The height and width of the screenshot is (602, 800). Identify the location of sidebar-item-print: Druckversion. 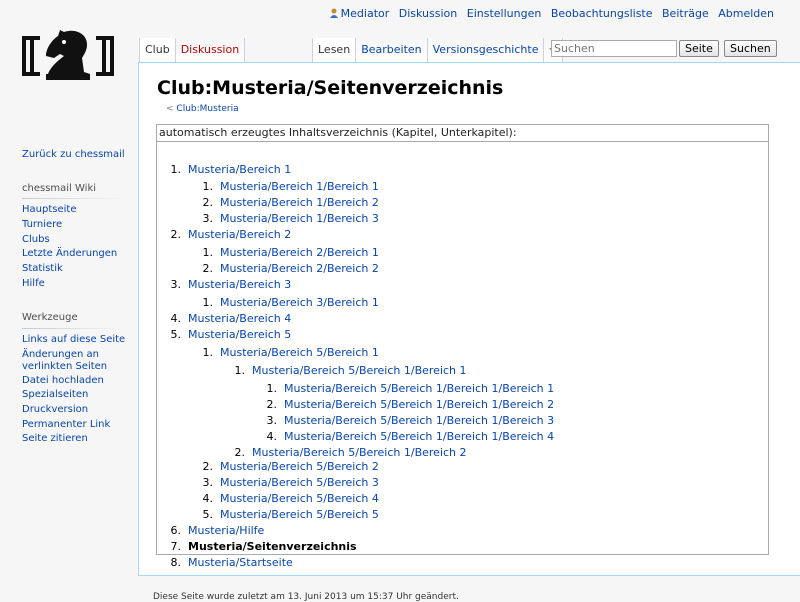
(55, 410).